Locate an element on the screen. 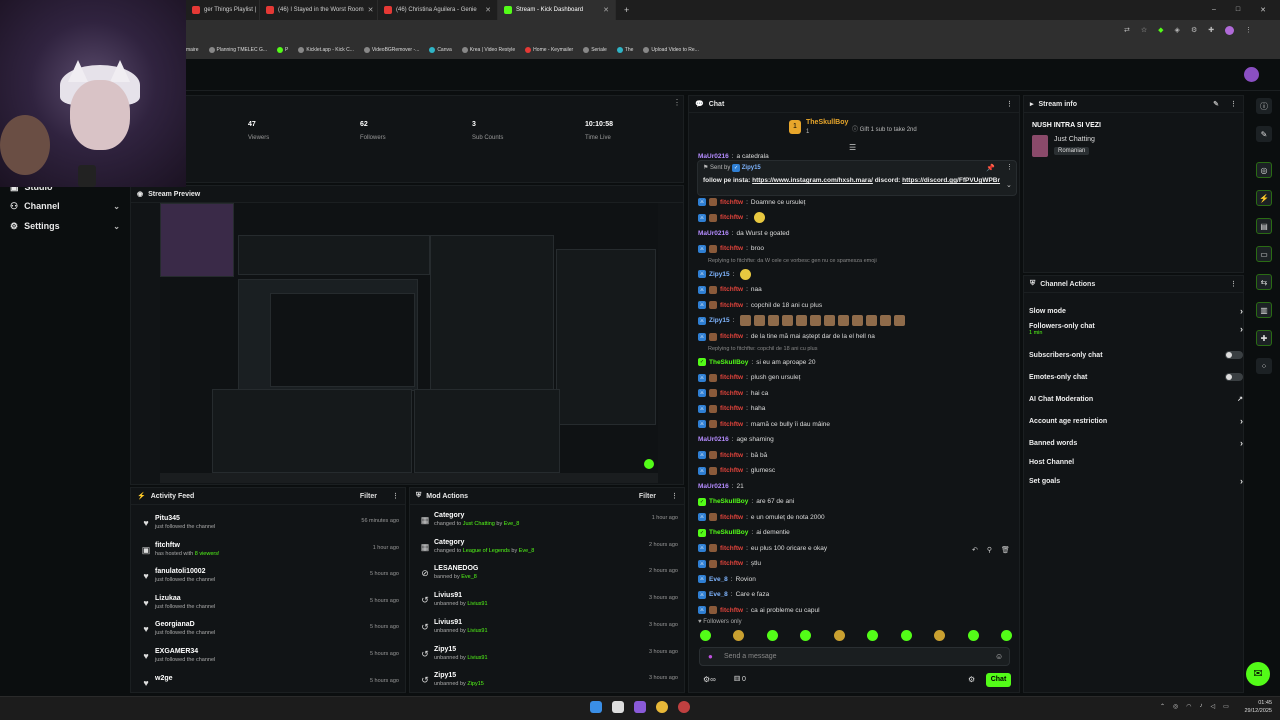  battery-icon: ▭ is located at coordinates (1226, 706).